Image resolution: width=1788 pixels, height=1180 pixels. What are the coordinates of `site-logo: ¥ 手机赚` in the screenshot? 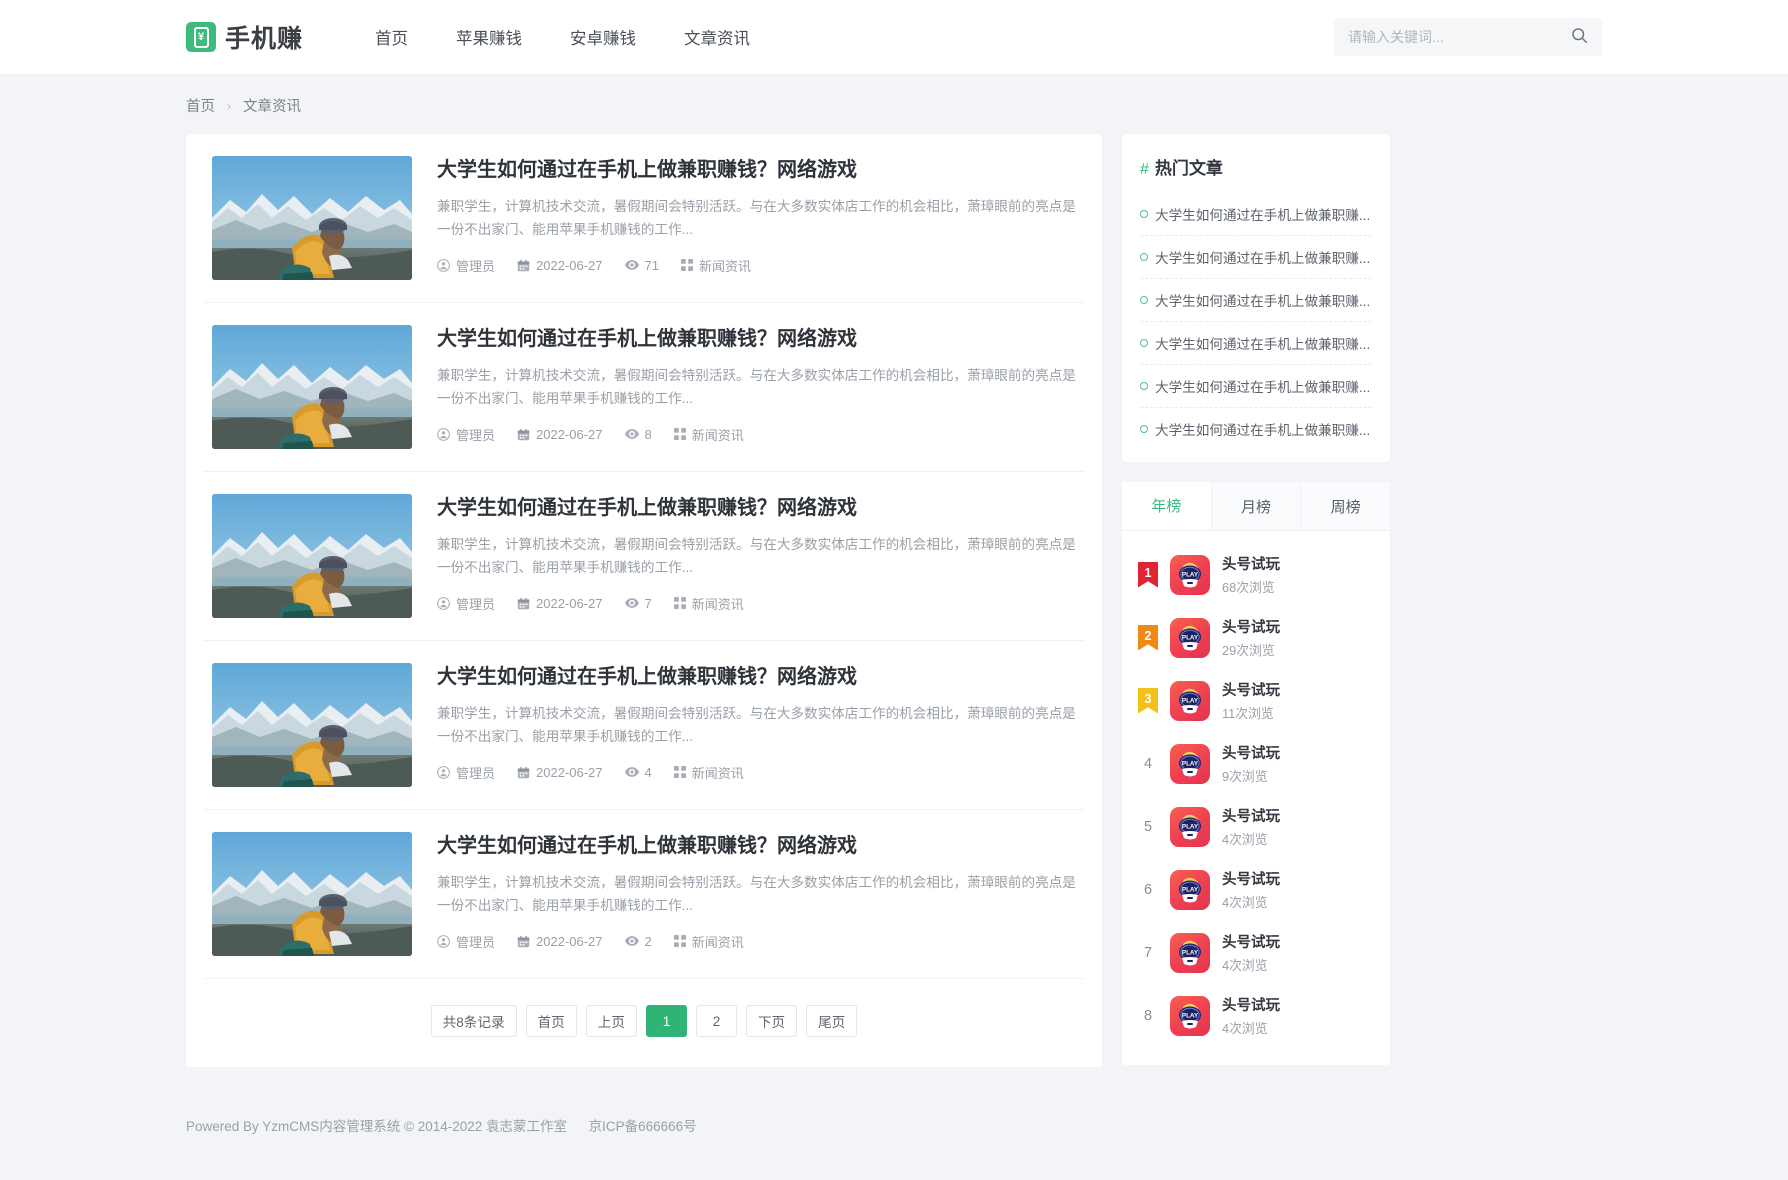 It's located at (244, 37).